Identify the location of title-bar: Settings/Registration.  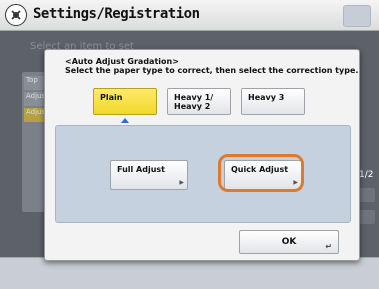
(189, 15).